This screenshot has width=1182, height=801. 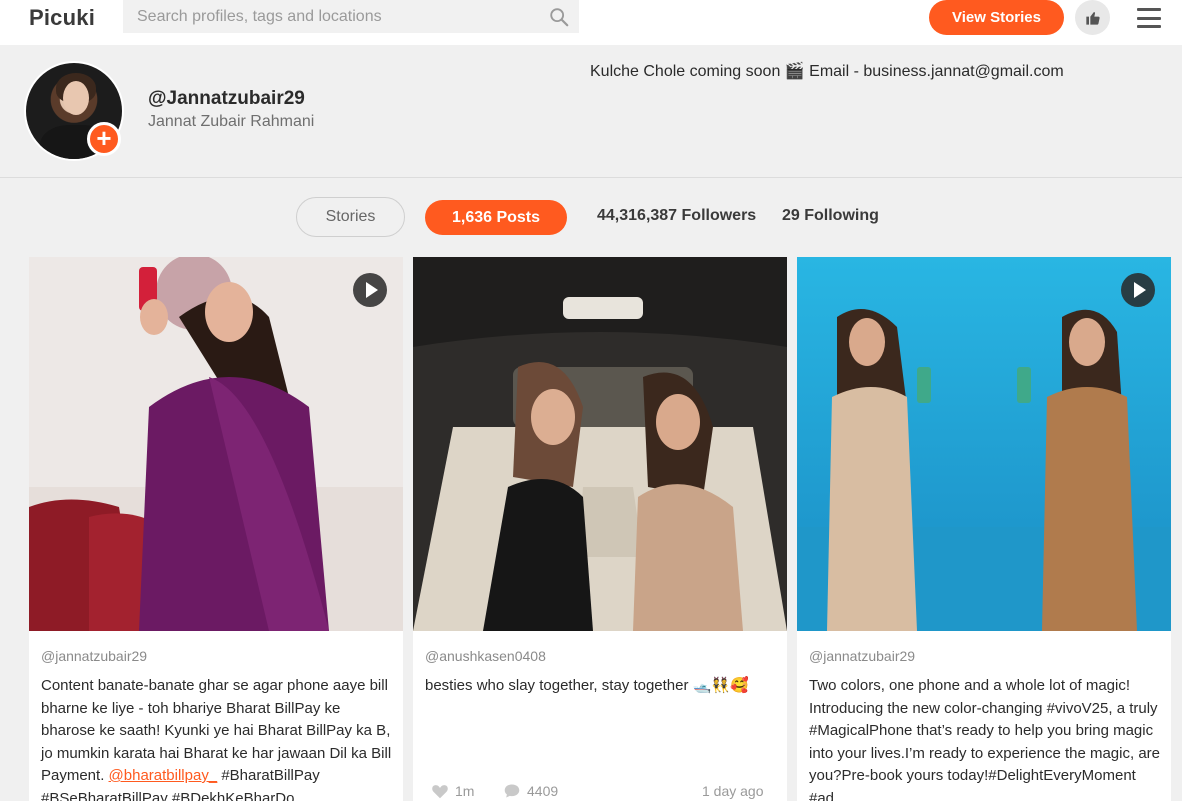 I want to click on add-icon: +, so click(x=104, y=139).